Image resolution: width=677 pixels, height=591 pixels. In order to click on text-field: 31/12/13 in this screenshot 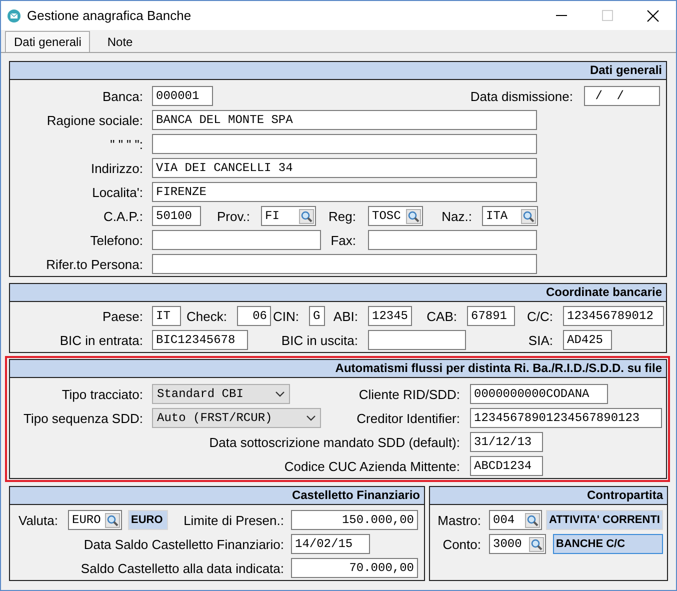, I will do `click(506, 442)`.